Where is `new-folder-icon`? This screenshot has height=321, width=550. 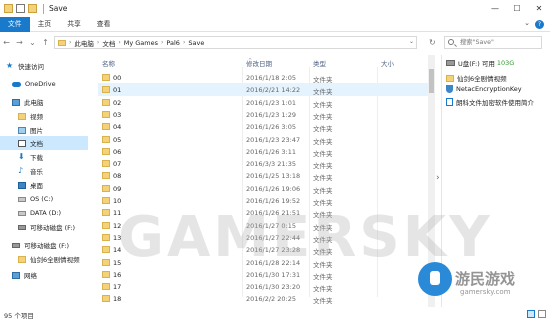
new-folder-icon is located at coordinates (32, 8).